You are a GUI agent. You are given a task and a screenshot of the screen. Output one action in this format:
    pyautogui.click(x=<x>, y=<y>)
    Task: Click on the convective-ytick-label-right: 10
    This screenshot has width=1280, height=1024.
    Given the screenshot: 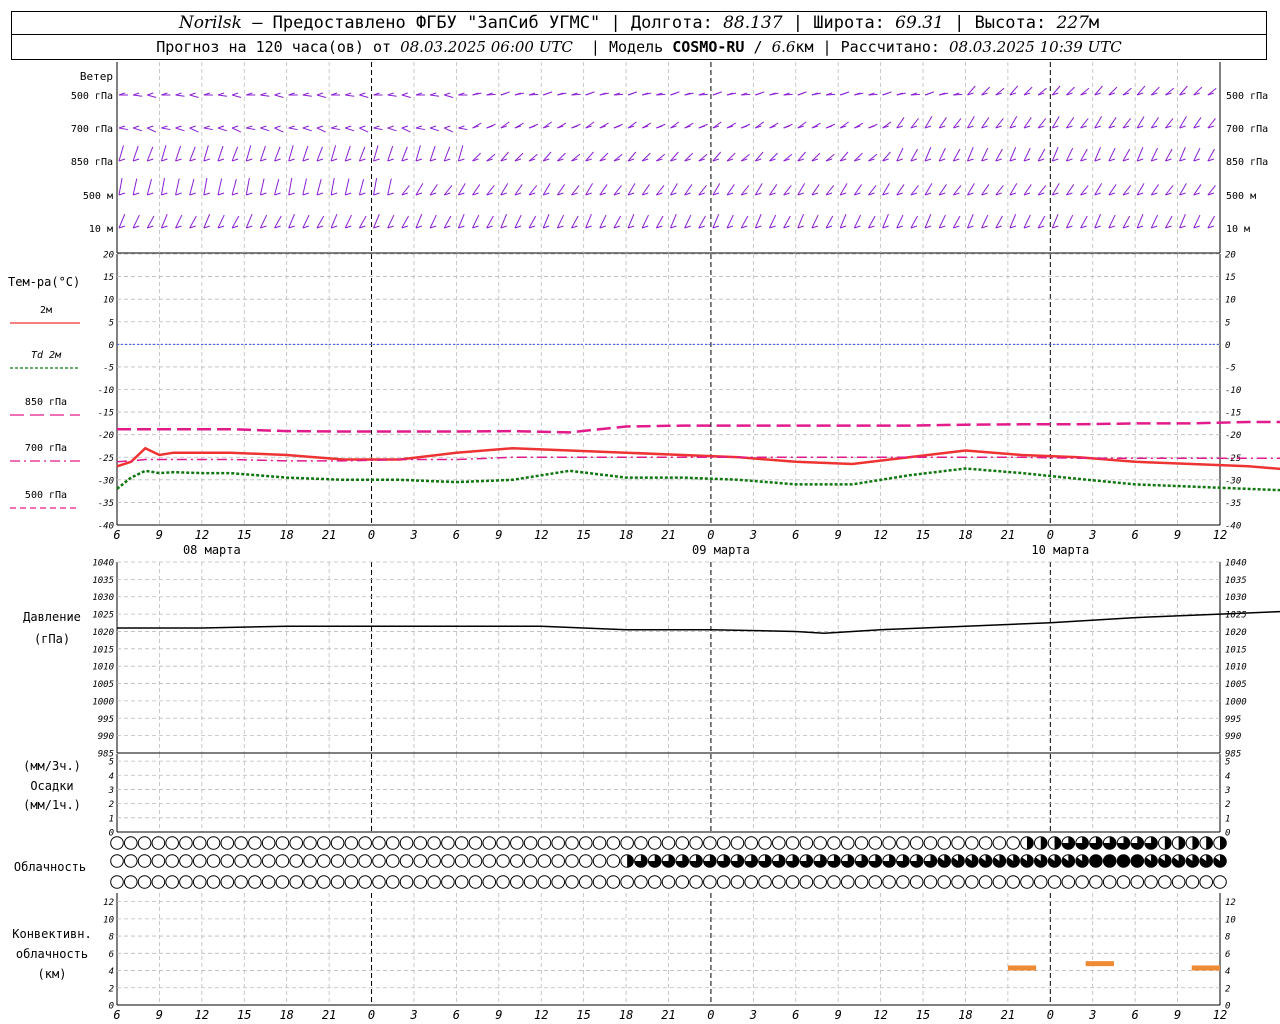 What is the action you would take?
    pyautogui.click(x=1230, y=920)
    